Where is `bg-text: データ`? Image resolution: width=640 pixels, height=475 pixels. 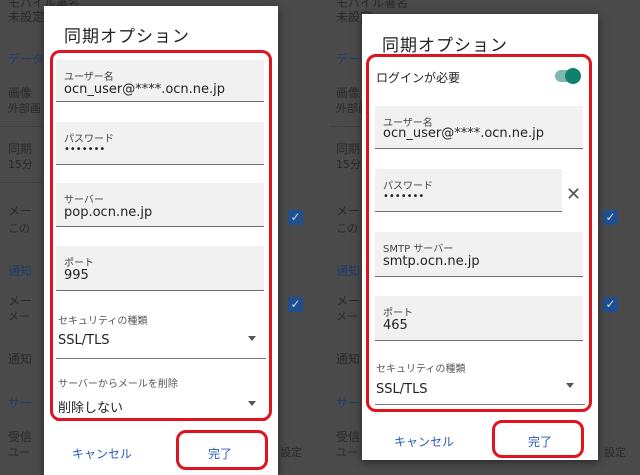
bg-text: データ is located at coordinates (26, 59).